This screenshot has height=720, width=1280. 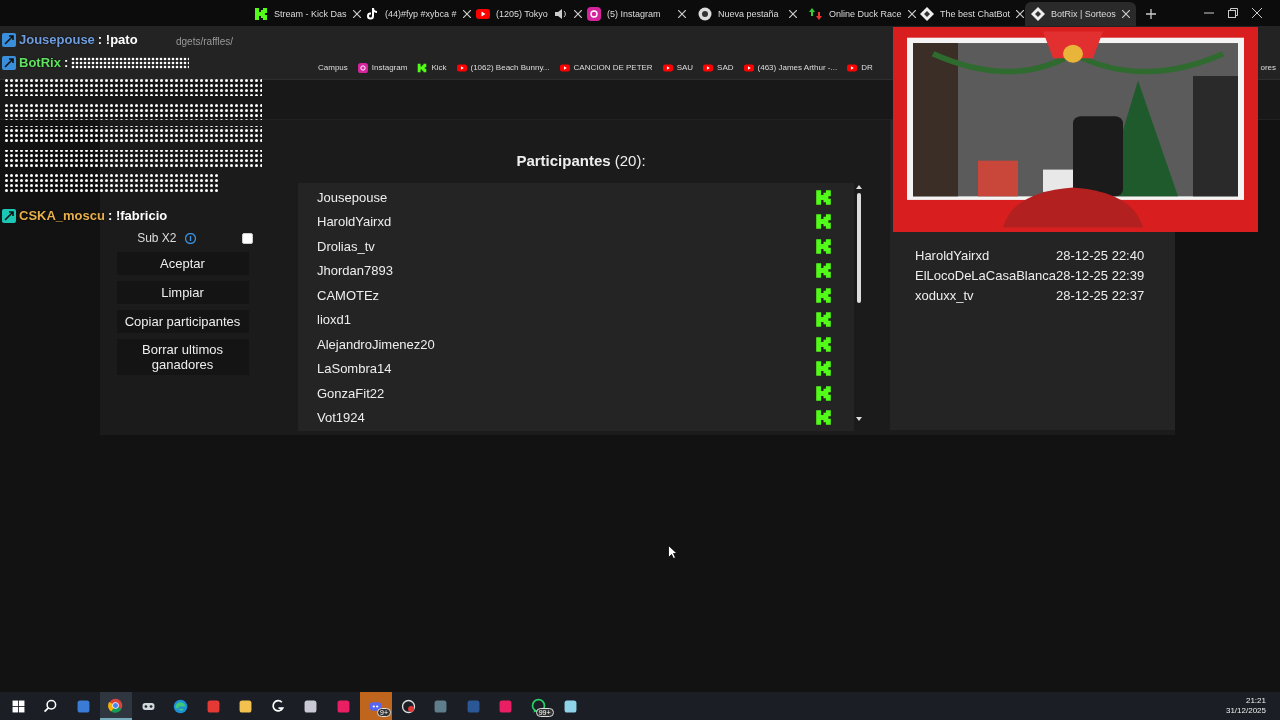 I want to click on participants-heading: Participantes (20):, so click(x=581, y=160).